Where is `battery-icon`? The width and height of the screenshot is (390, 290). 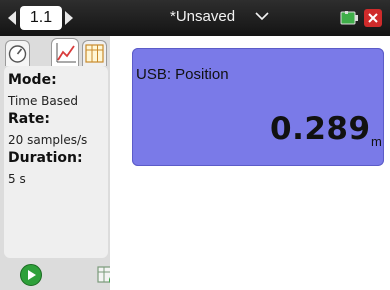 battery-icon is located at coordinates (349, 18).